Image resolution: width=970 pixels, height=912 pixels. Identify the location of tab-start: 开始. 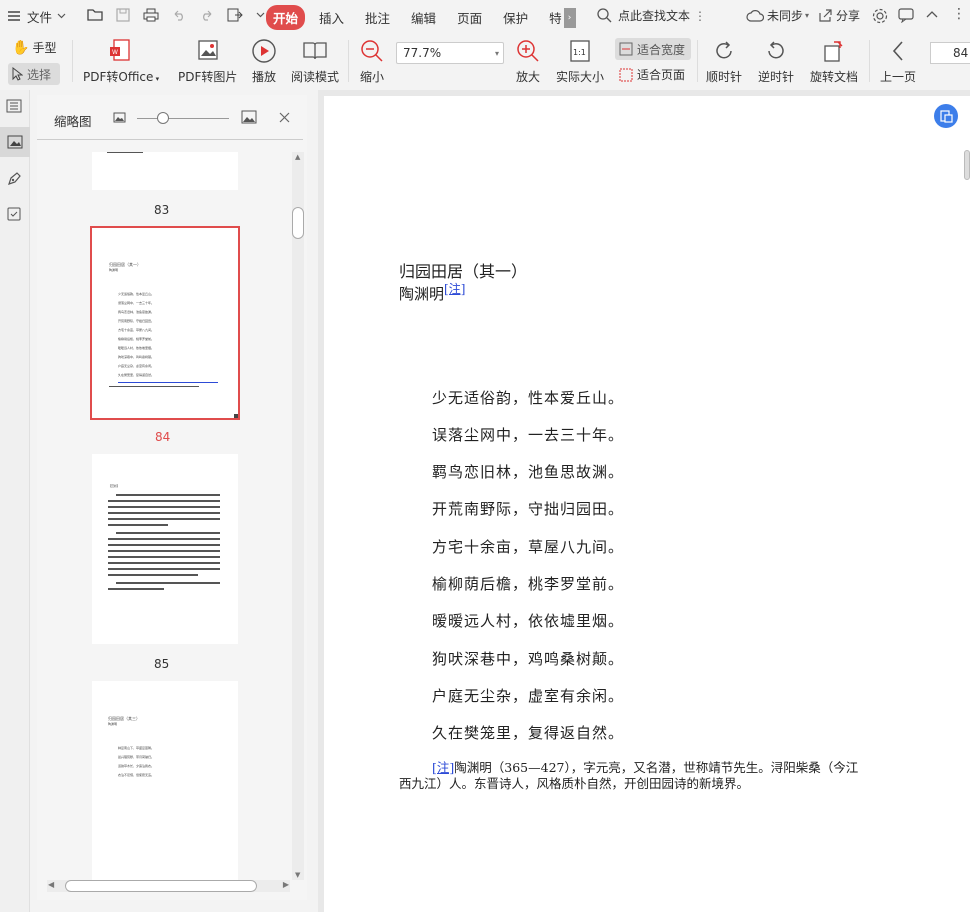
(286, 17).